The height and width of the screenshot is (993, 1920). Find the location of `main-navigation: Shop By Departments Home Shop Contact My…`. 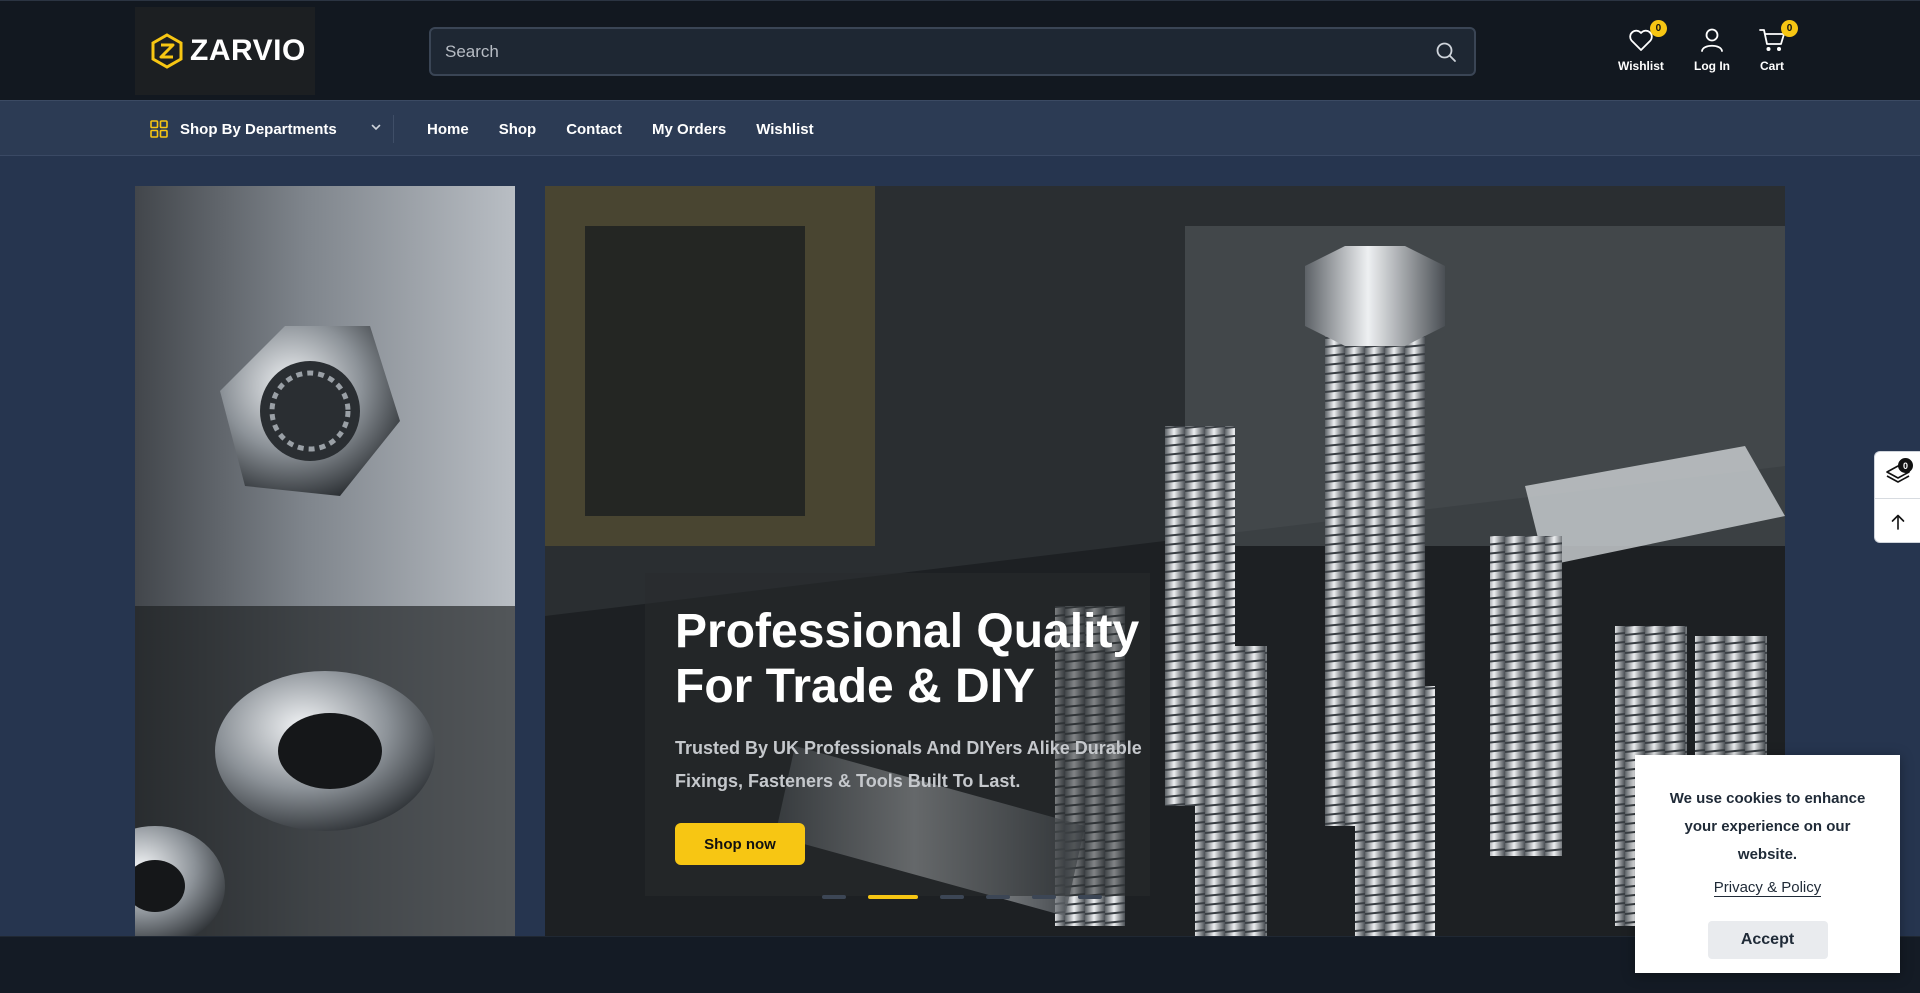

main-navigation: Shop By Departments Home Shop Contact My… is located at coordinates (960, 128).